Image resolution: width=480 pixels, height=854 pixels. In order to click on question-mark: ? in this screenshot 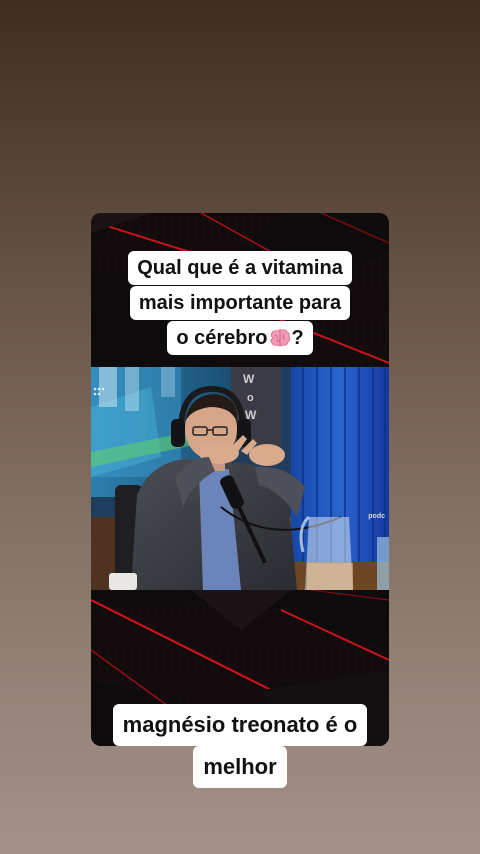, I will do `click(297, 338)`.